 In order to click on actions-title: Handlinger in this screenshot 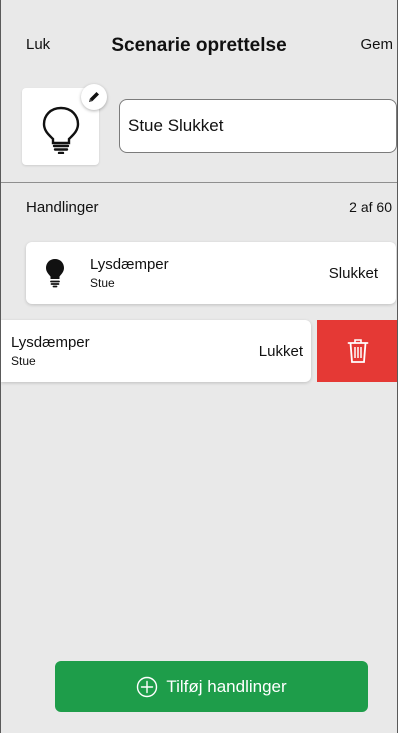, I will do `click(62, 207)`.